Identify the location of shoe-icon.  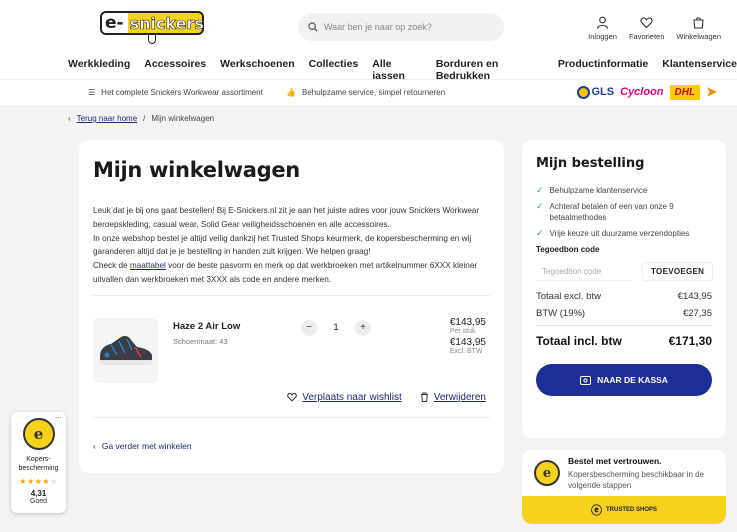
(125, 351).